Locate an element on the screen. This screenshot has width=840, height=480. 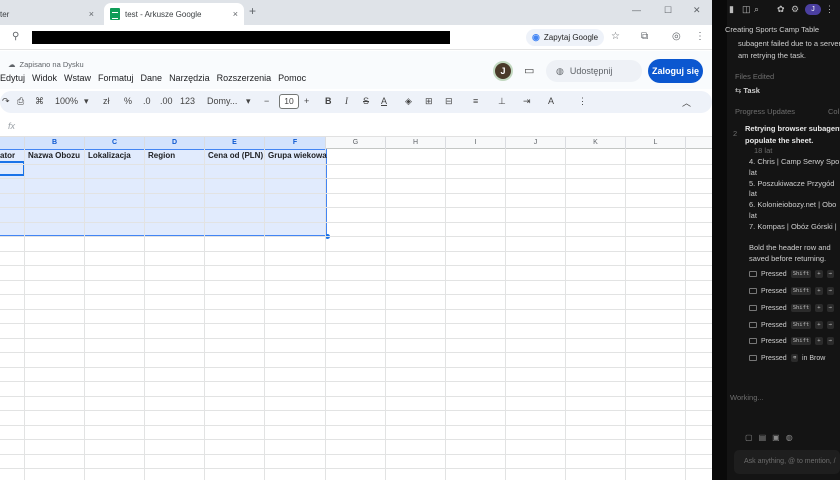
header-cell: Cena od (PLN) is located at coordinates (235, 155).